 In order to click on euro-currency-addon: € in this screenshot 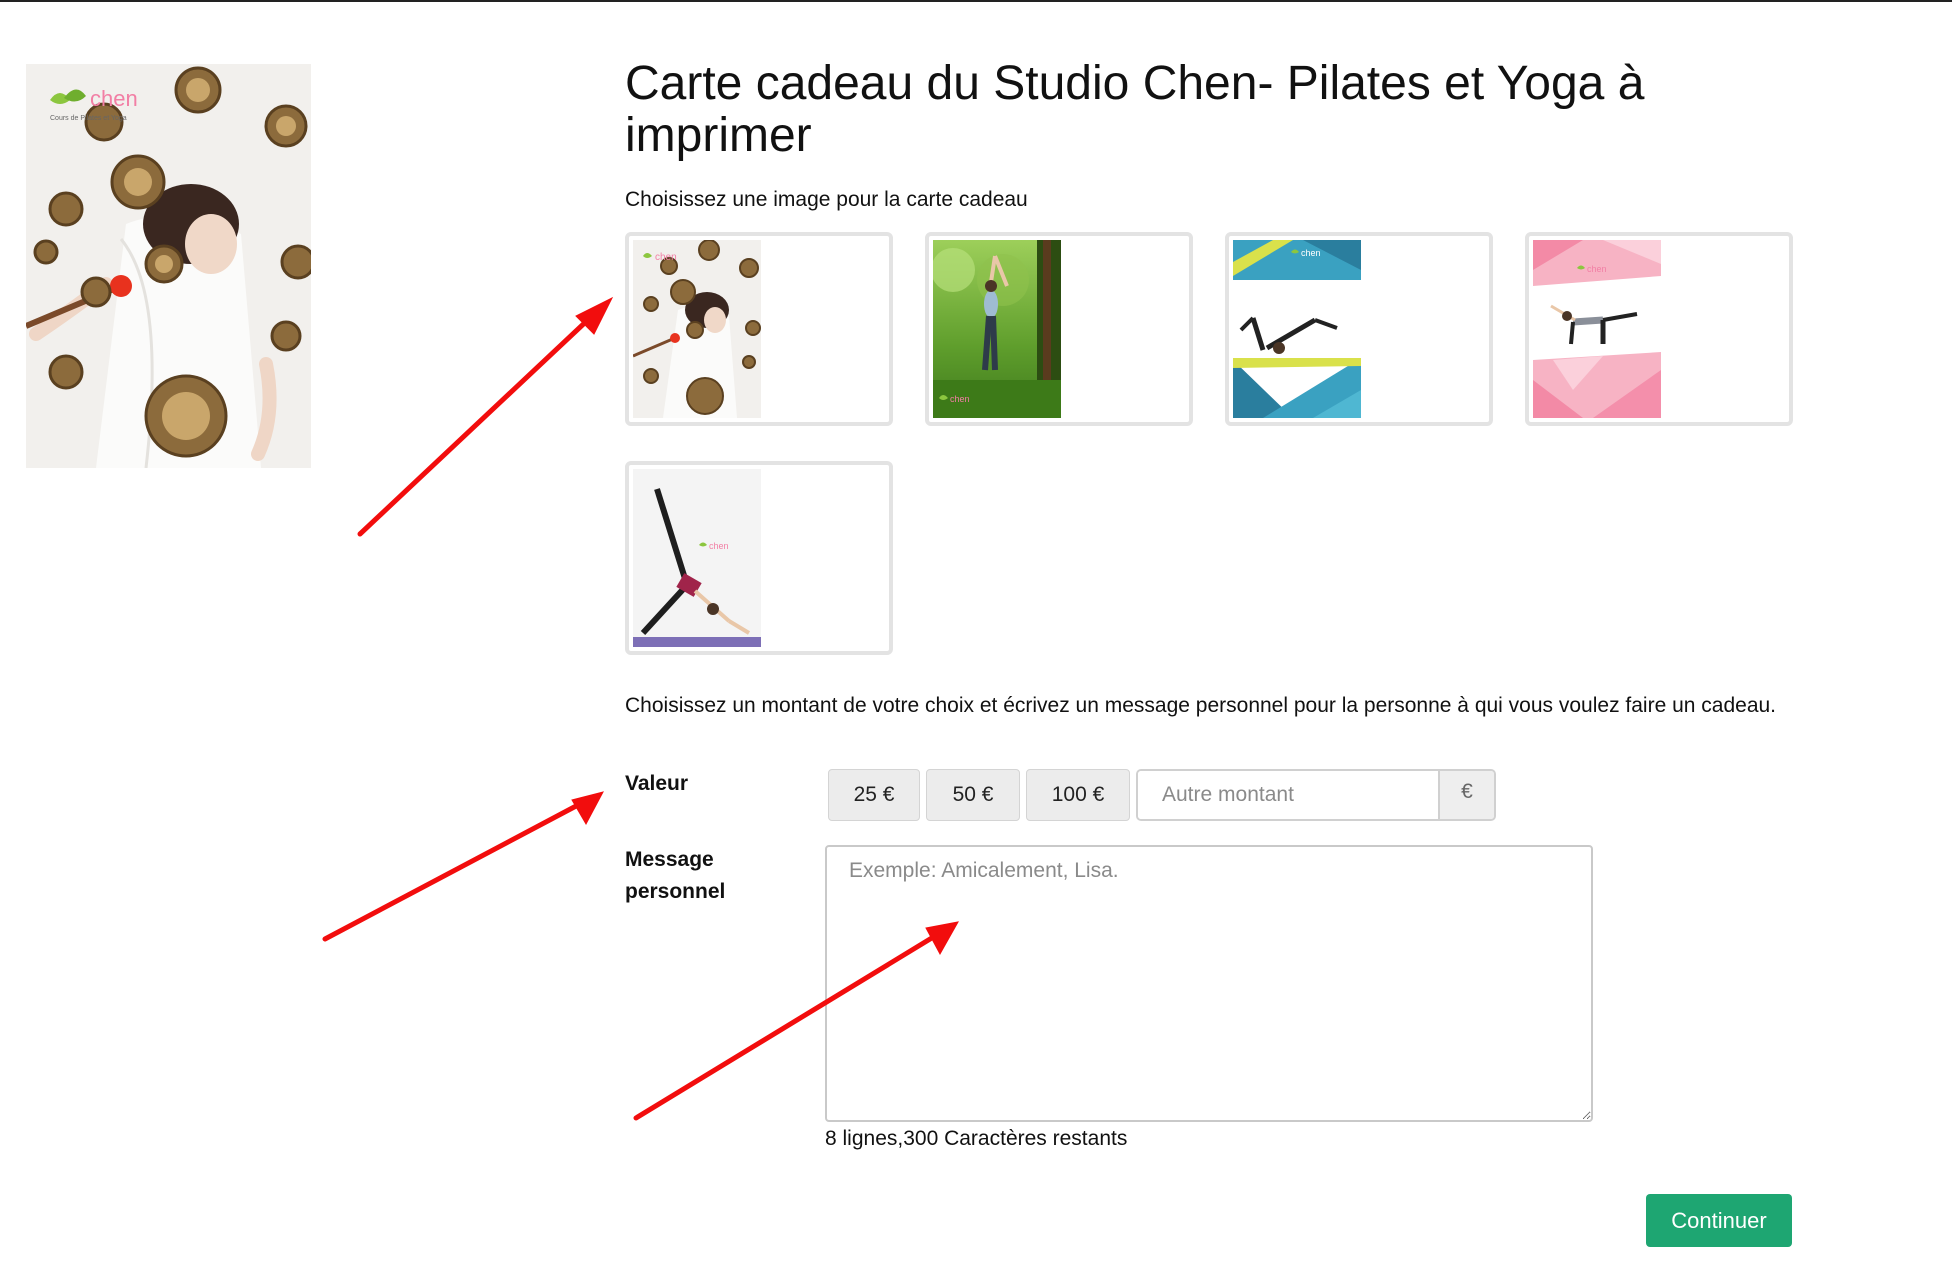, I will do `click(1466, 795)`.